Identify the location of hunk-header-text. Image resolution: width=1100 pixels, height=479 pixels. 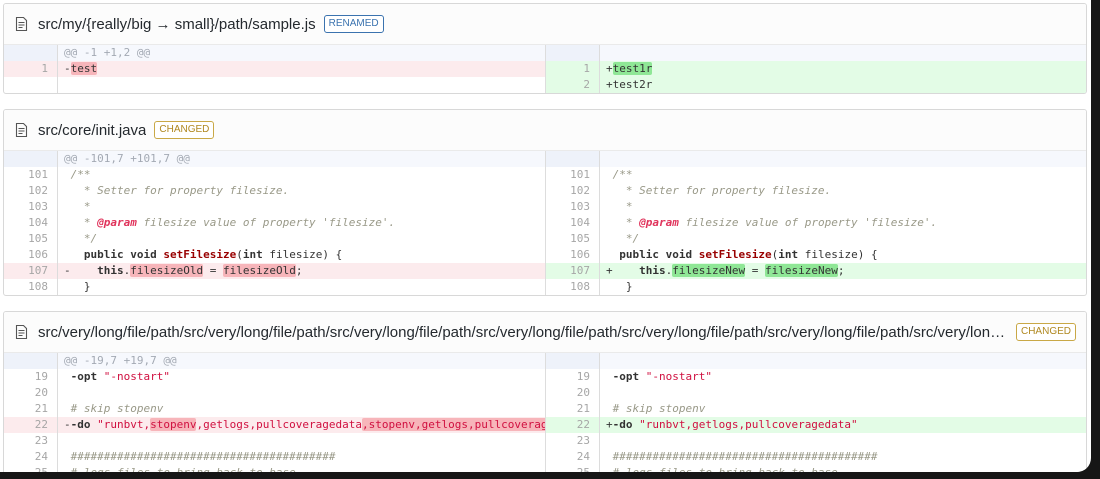
(843, 361).